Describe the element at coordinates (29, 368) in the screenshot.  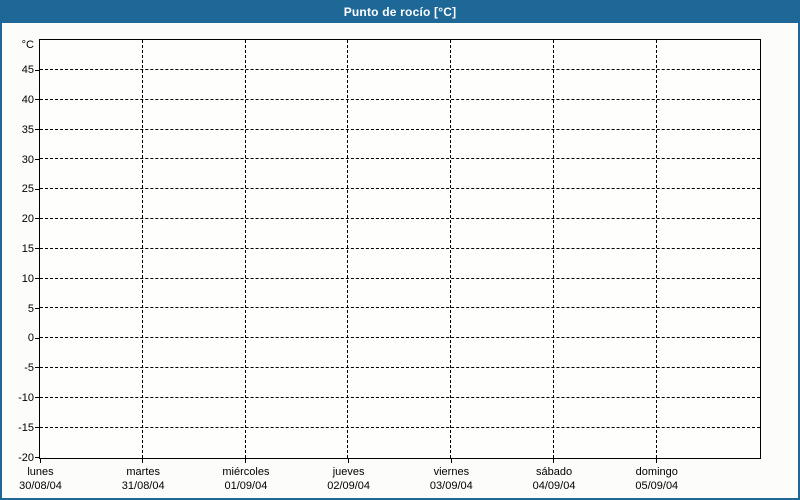
I see `y-tick-label: -5` at that location.